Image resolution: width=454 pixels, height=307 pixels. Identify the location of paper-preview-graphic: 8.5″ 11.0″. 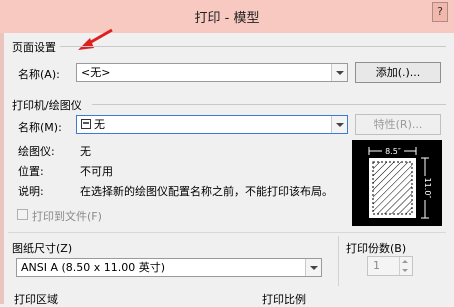
(400, 181).